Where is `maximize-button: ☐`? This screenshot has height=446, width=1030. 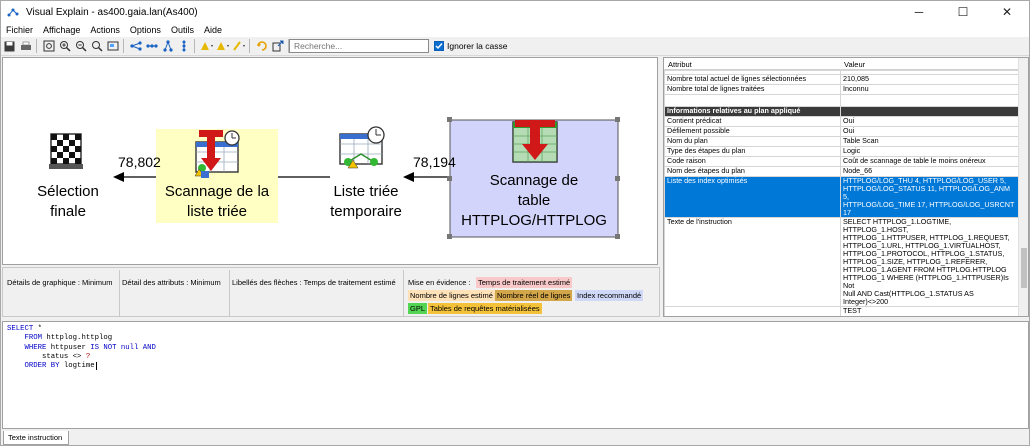 maximize-button: ☐ is located at coordinates (963, 12).